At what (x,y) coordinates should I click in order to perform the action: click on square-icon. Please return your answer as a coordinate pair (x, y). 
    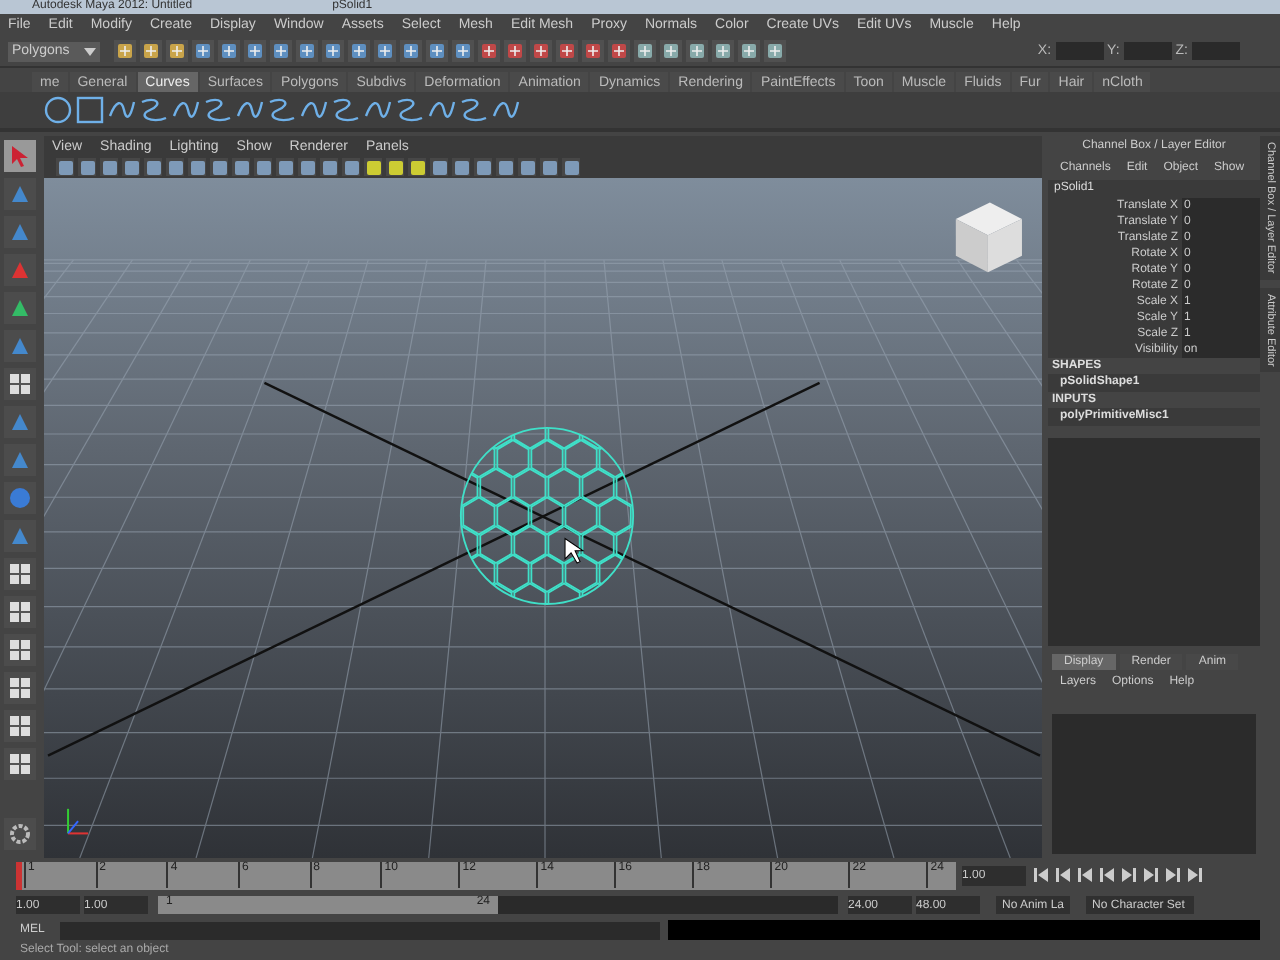
    Looking at the image, I should click on (90, 110).